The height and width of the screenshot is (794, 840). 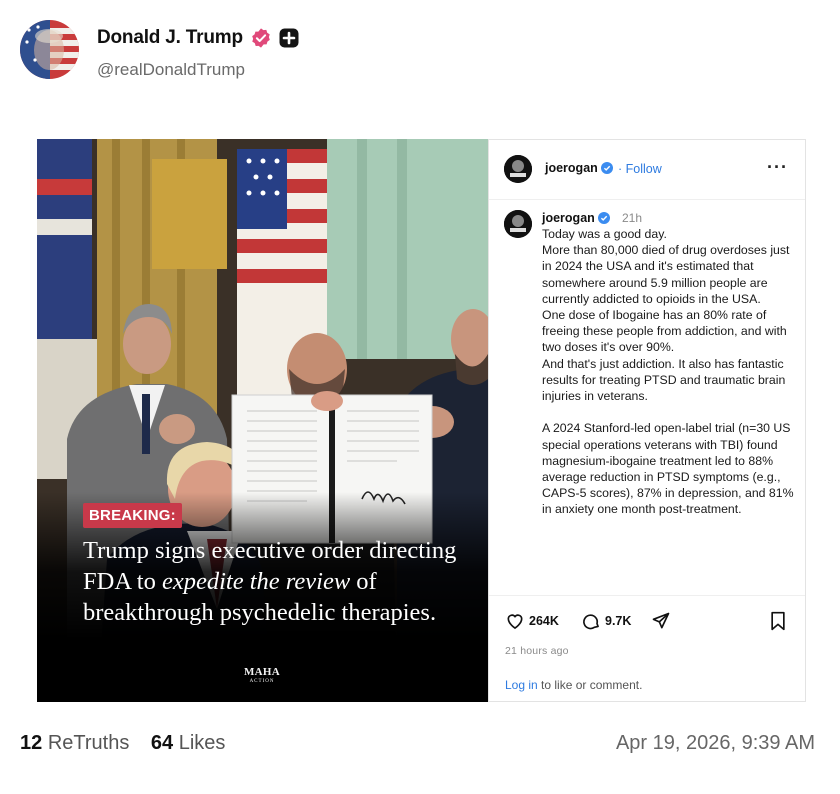 What do you see at coordinates (132, 515) in the screenshot?
I see `breaking-label: BREAKING:` at bounding box center [132, 515].